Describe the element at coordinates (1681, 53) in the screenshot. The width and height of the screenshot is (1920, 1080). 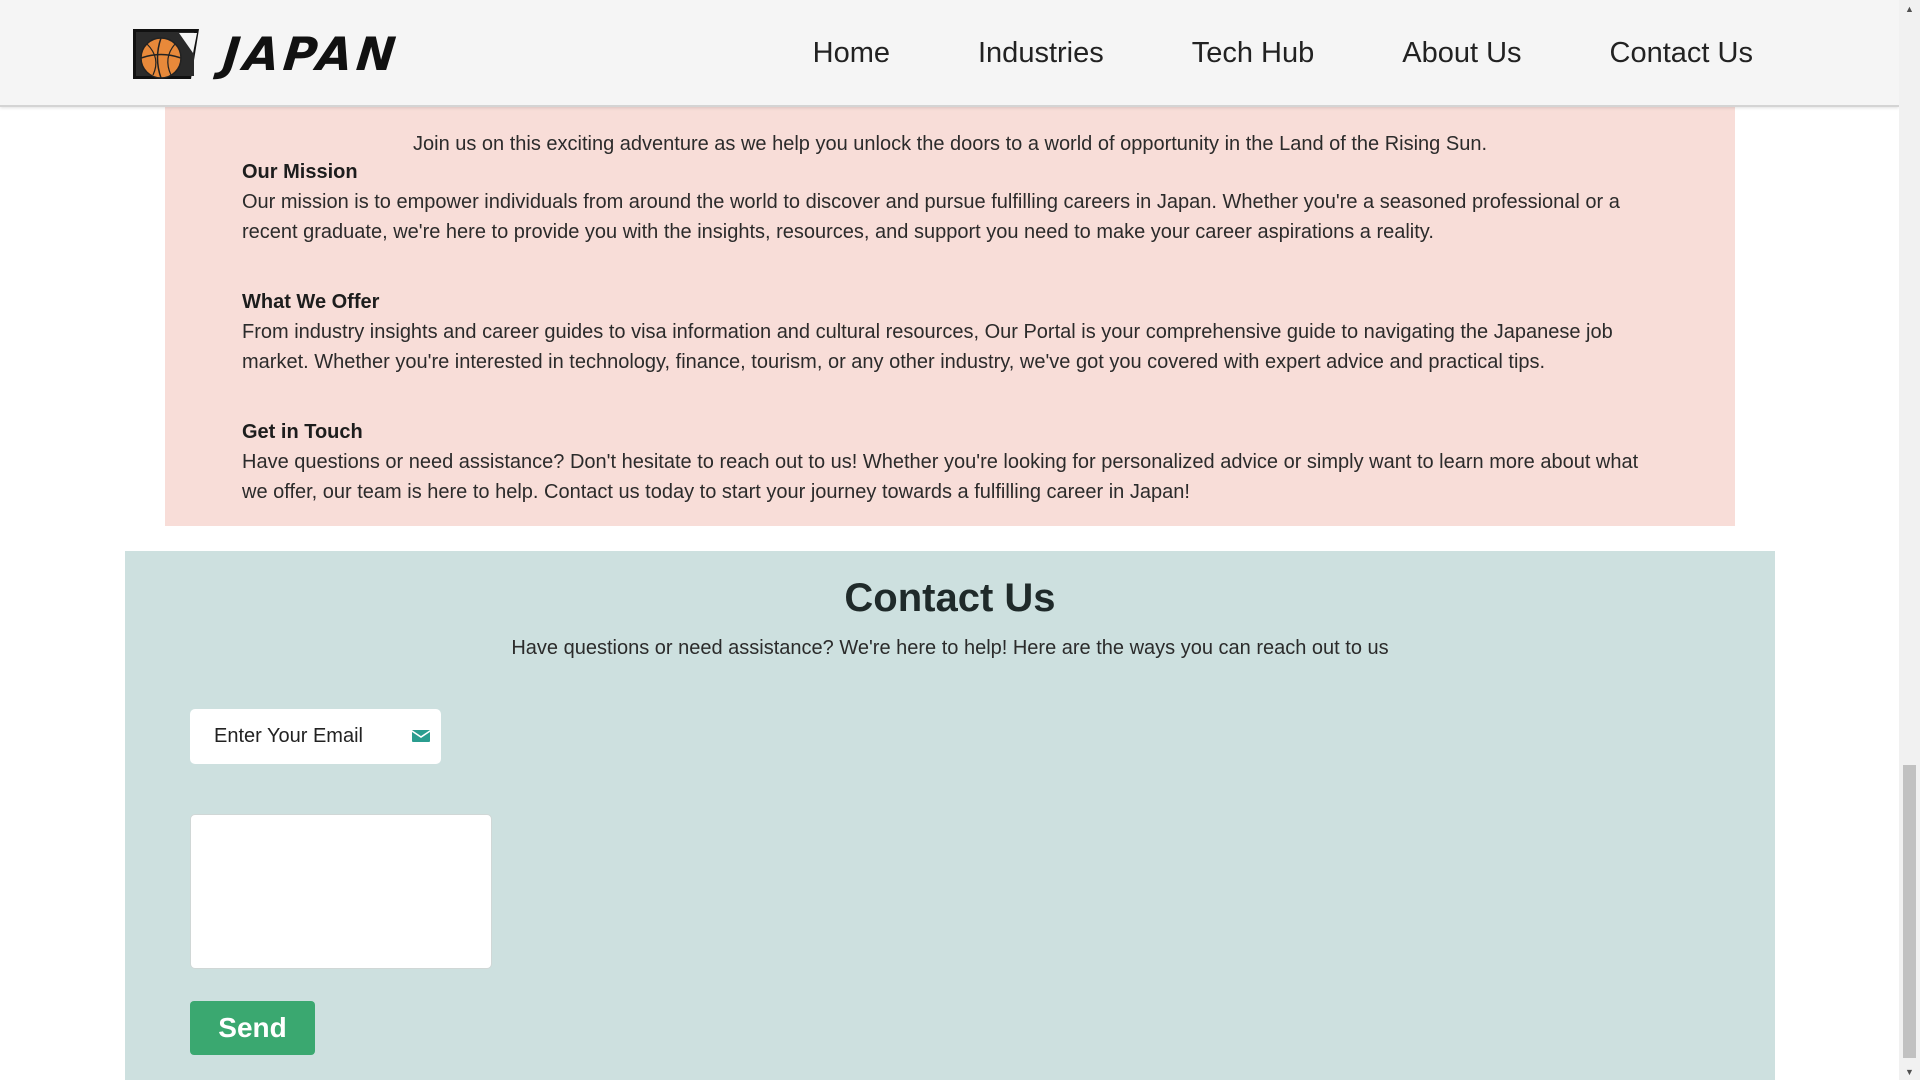
I see `nav-link-contact-us: Contact Us` at that location.